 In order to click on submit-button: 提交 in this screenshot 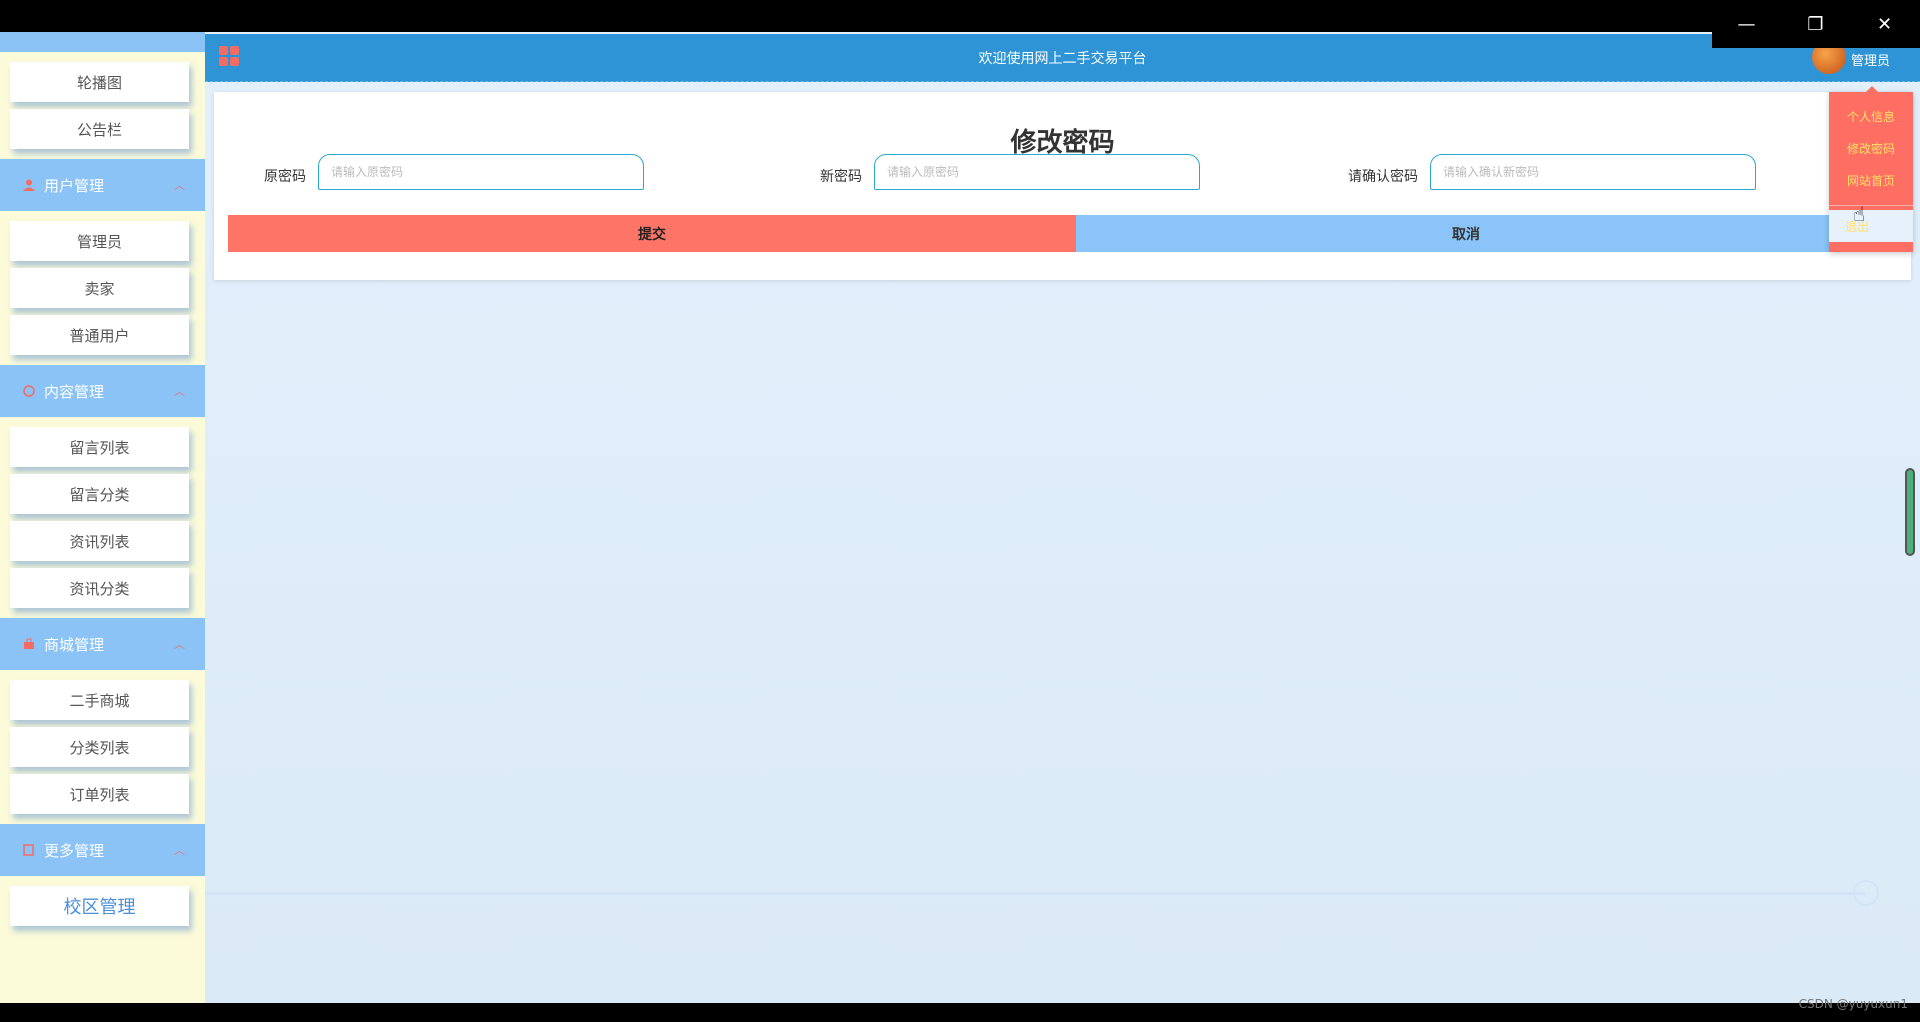, I will do `click(652, 233)`.